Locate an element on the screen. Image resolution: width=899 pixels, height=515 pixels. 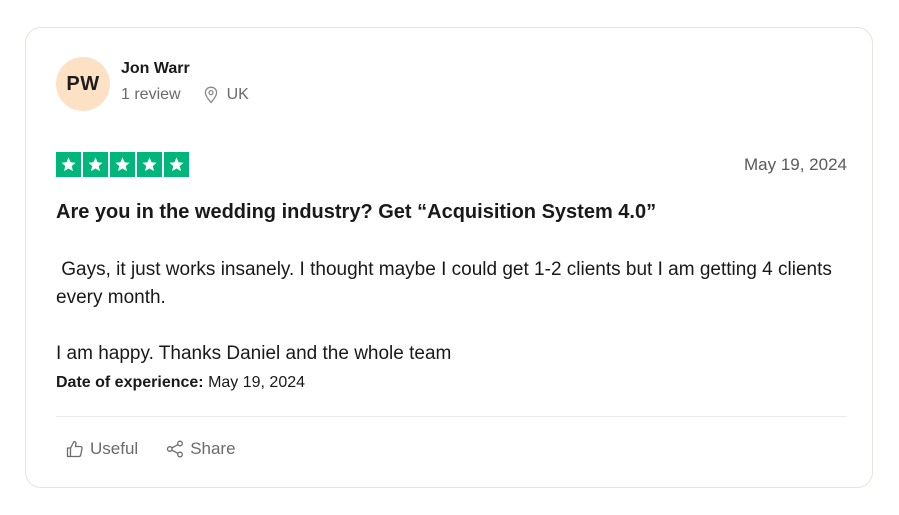
date-of-experience: Date of experience: May 19, 2024 is located at coordinates (180, 383).